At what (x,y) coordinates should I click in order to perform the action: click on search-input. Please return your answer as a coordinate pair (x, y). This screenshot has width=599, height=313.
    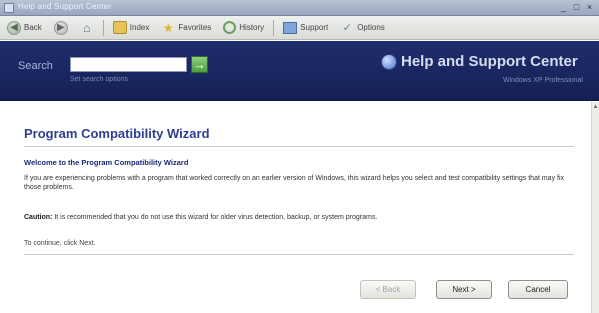
    Looking at the image, I should click on (128, 64).